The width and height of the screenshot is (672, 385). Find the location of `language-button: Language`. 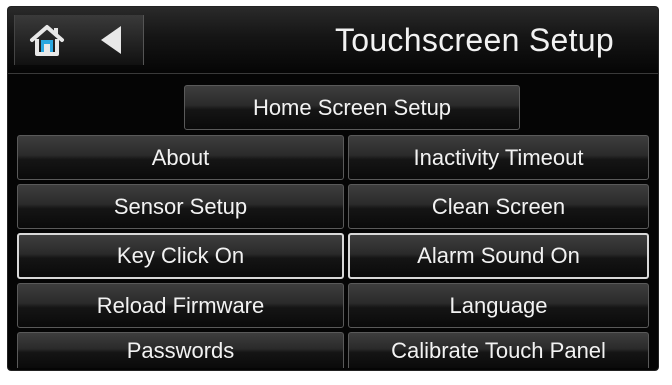

language-button: Language is located at coordinates (498, 305).